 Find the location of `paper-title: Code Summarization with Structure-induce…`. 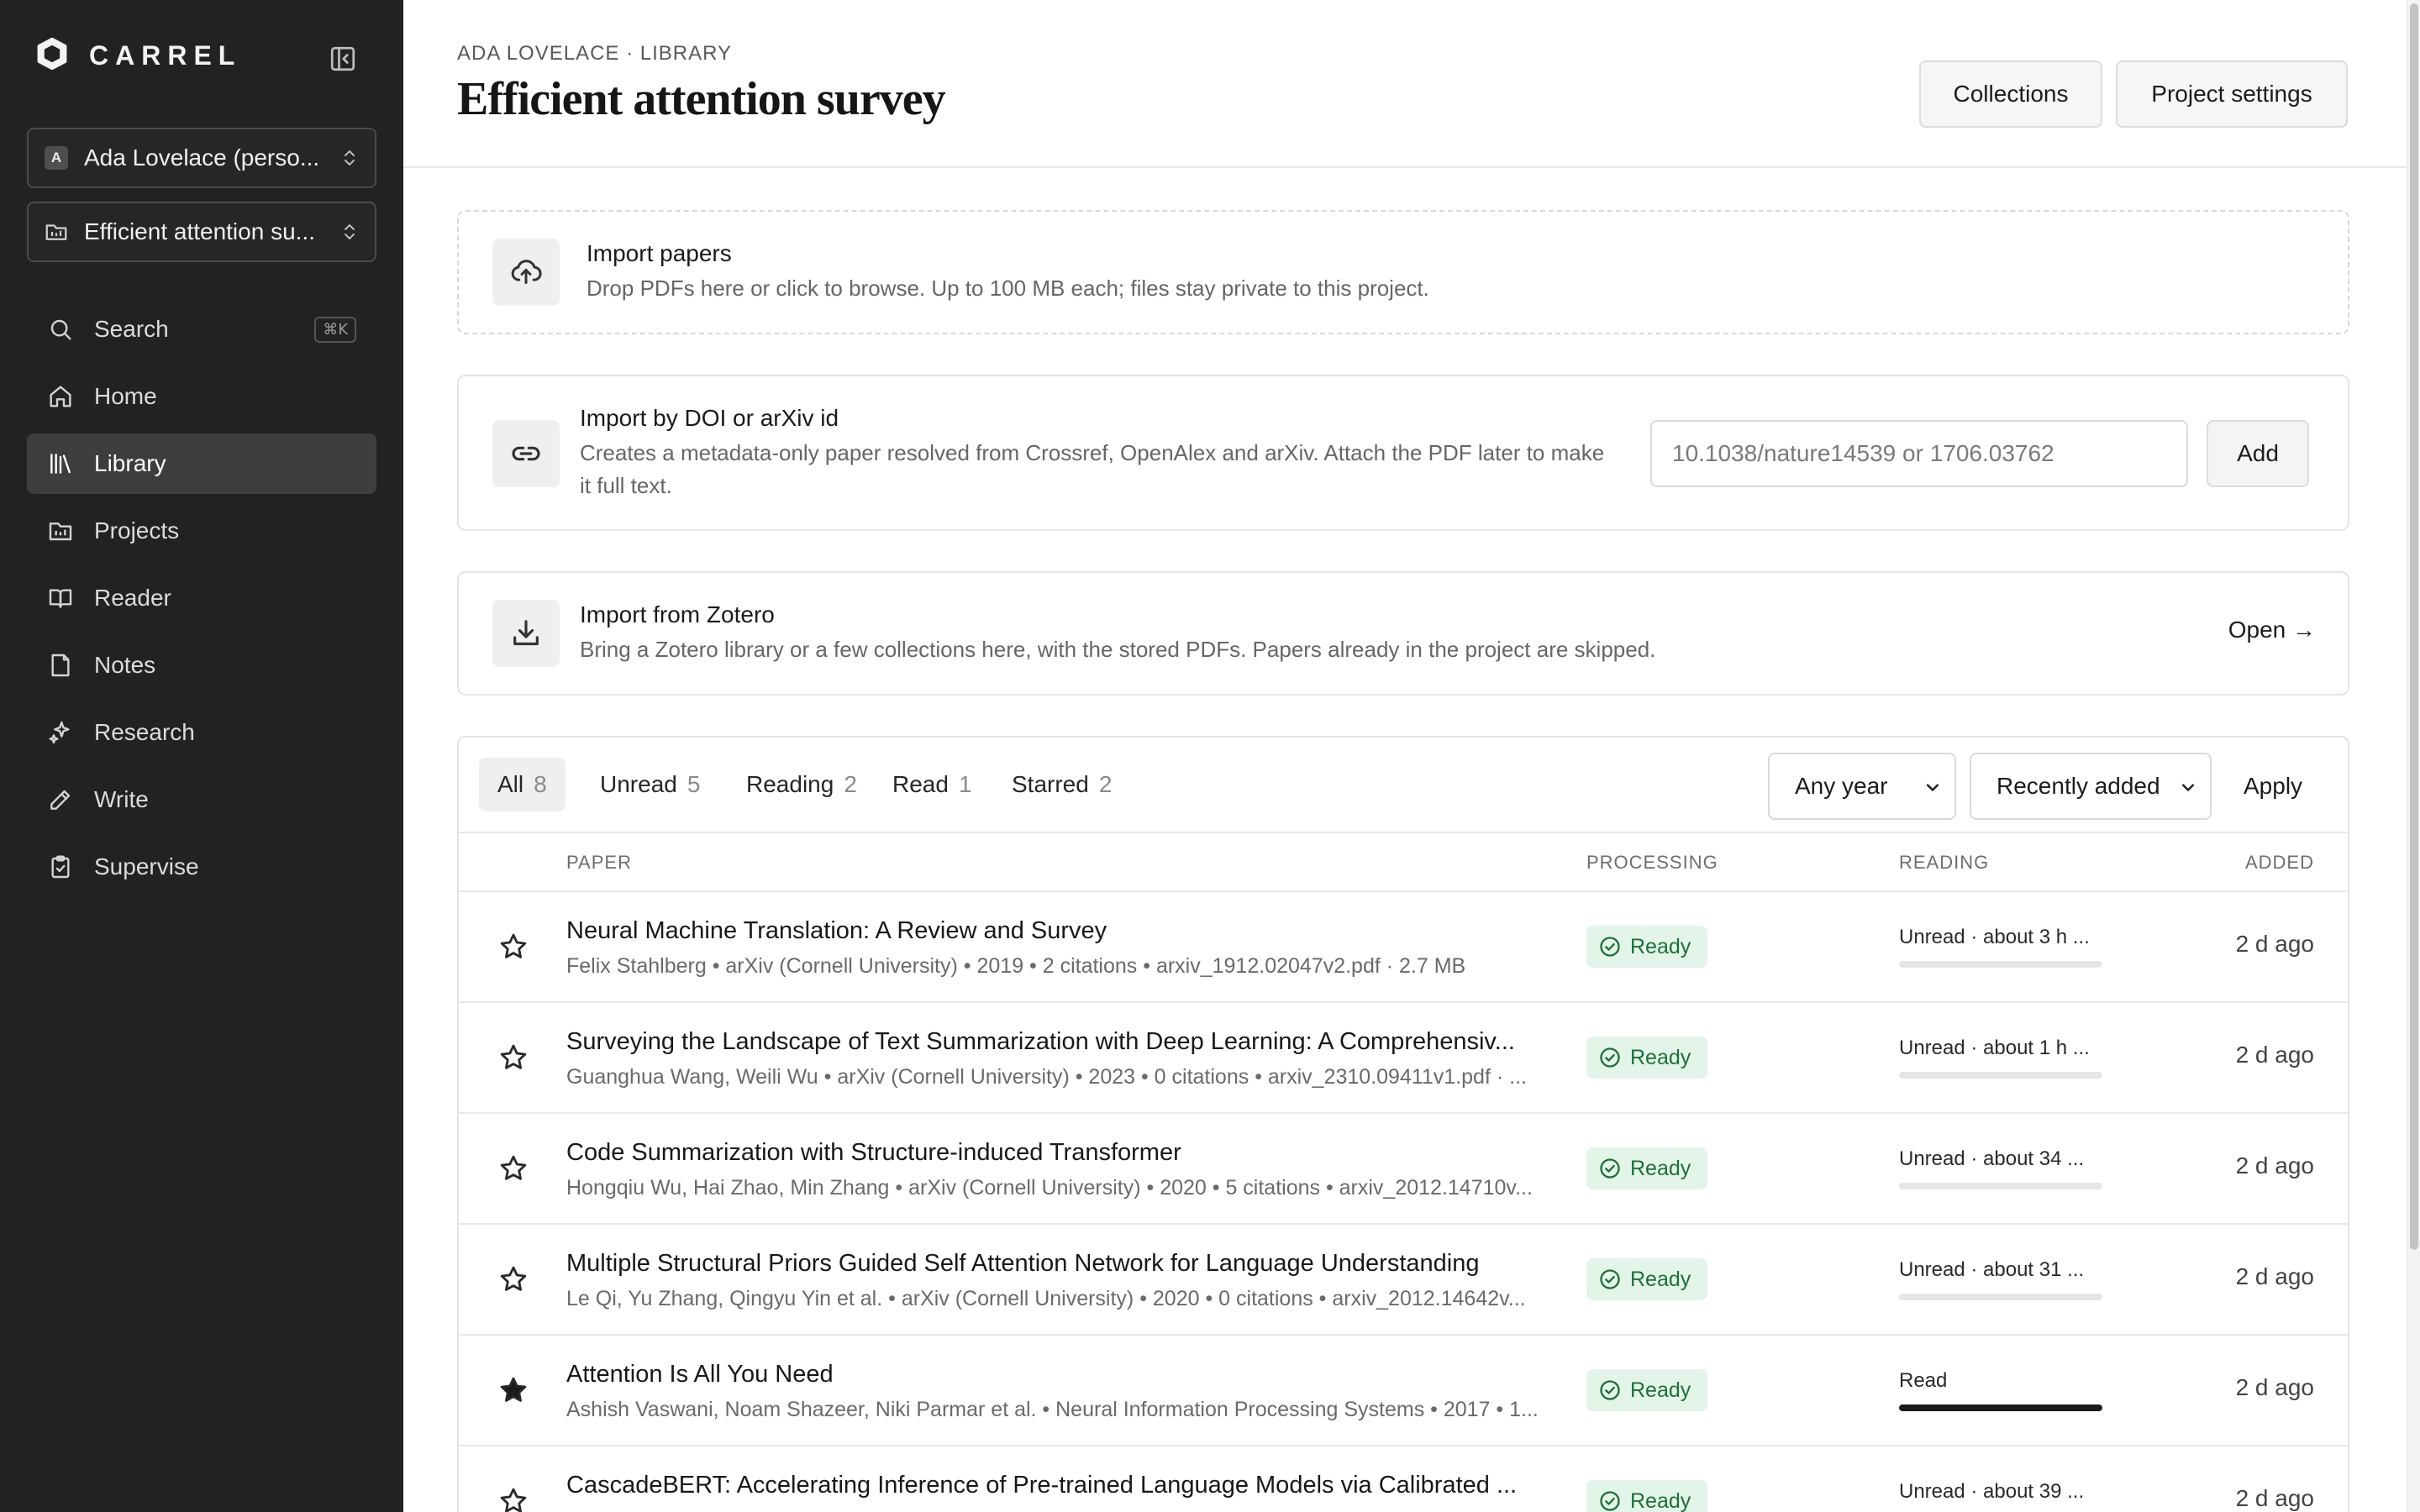

paper-title: Code Summarization with Structure-induce… is located at coordinates (1075, 1153).